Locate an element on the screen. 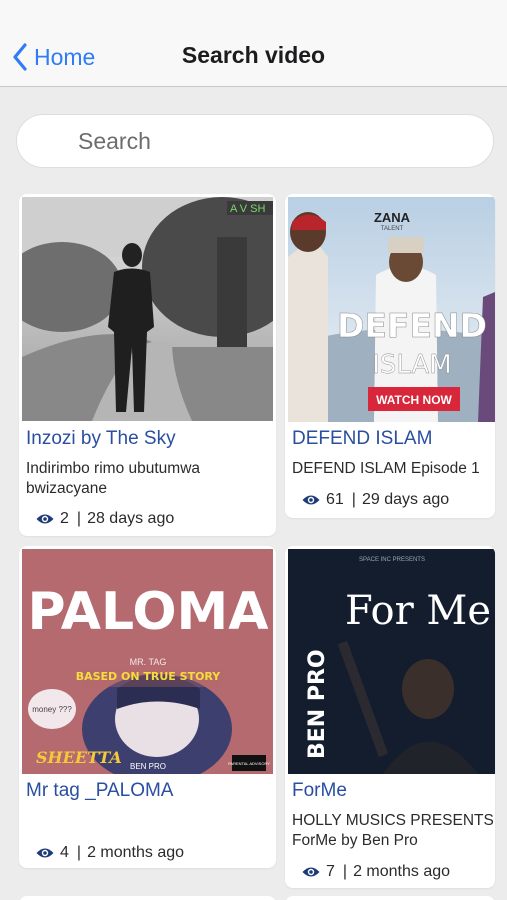 Image resolution: width=507 pixels, height=900 pixels. thumbnail-headline: DEFEND is located at coordinates (412, 325).